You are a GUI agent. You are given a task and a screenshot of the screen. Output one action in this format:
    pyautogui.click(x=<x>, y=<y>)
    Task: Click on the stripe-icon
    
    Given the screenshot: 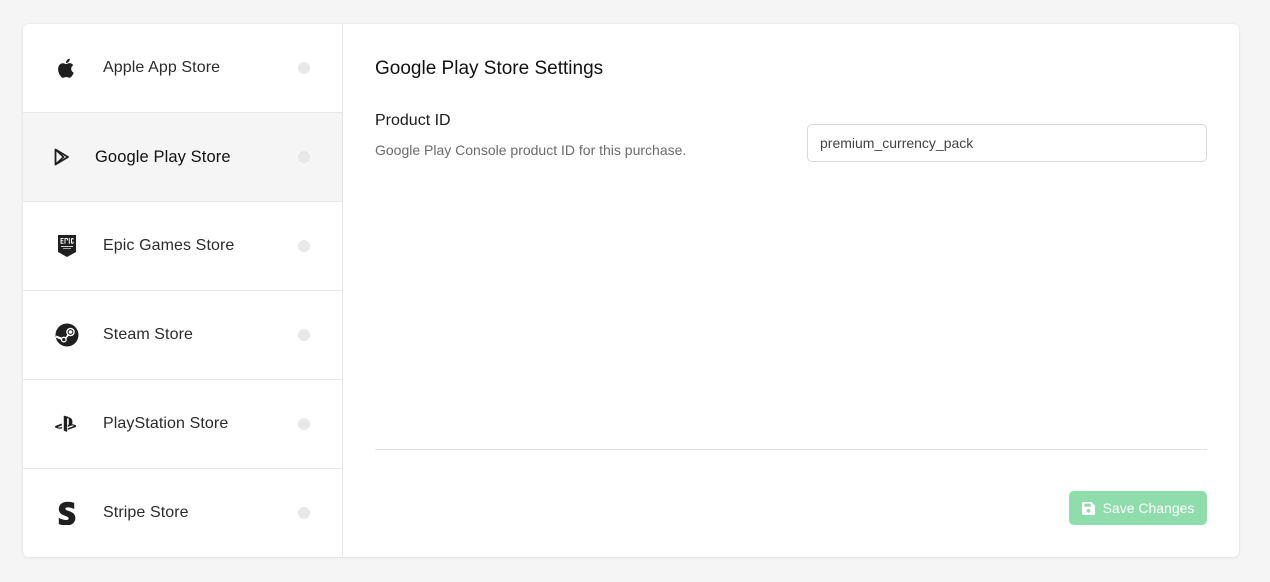 What is the action you would take?
    pyautogui.click(x=67, y=513)
    